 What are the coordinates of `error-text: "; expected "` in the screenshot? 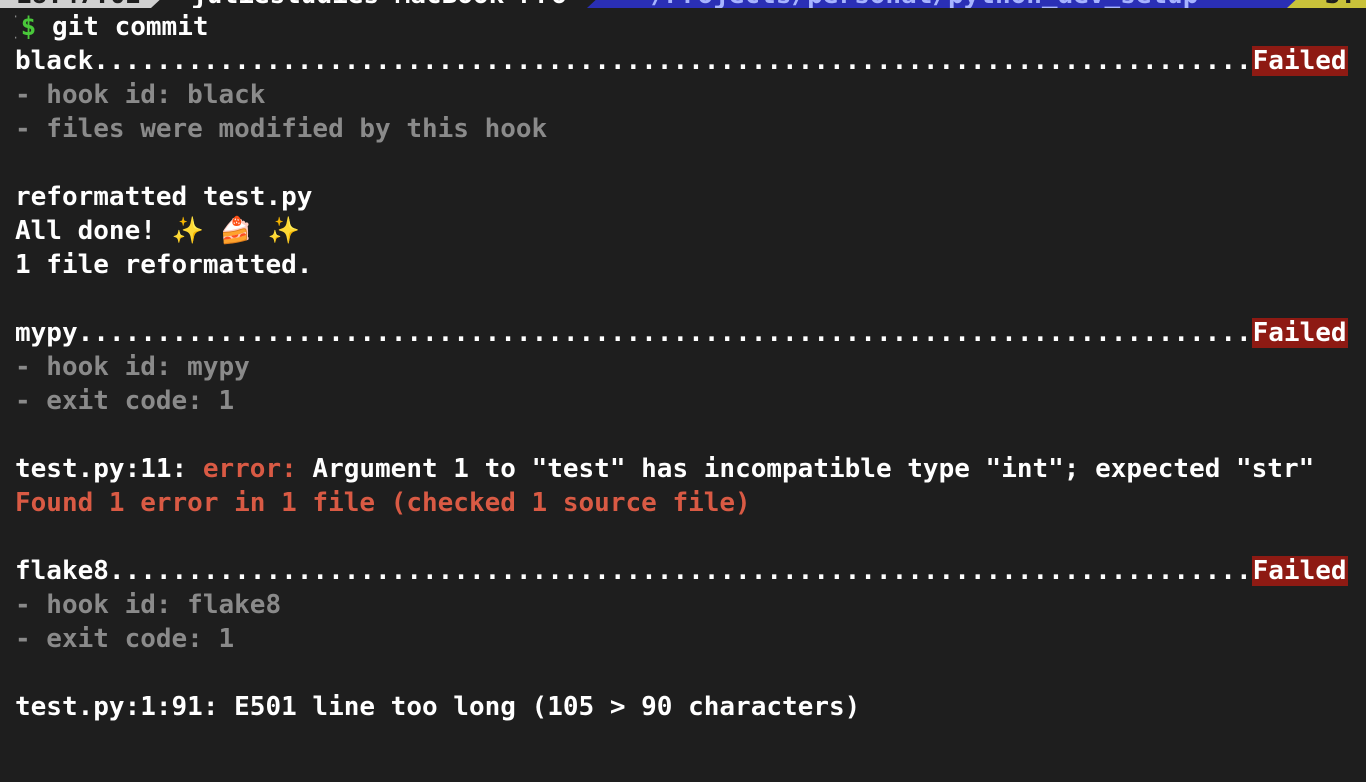 It's located at (1150, 469).